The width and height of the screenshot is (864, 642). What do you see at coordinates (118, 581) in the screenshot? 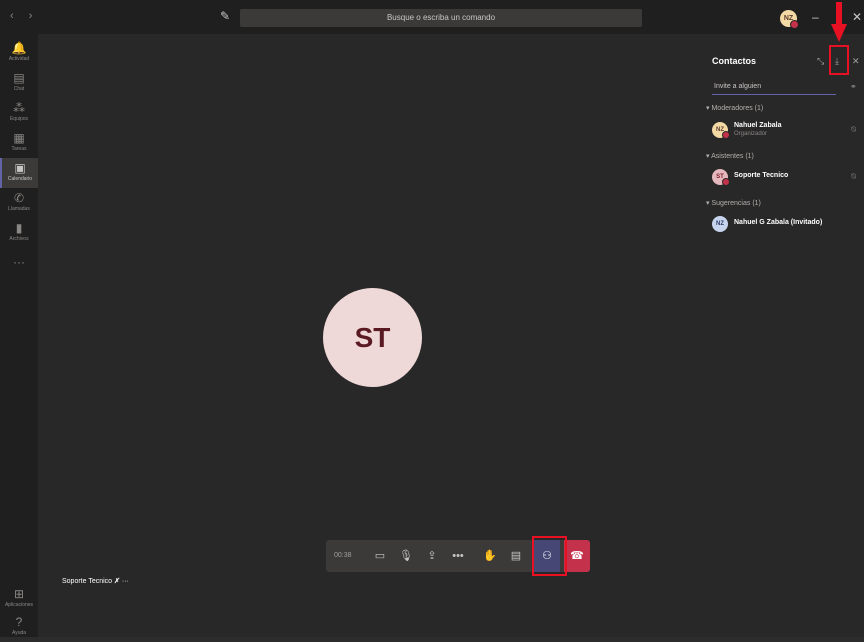
I see `mic-off-icon: ✗̸` at bounding box center [118, 581].